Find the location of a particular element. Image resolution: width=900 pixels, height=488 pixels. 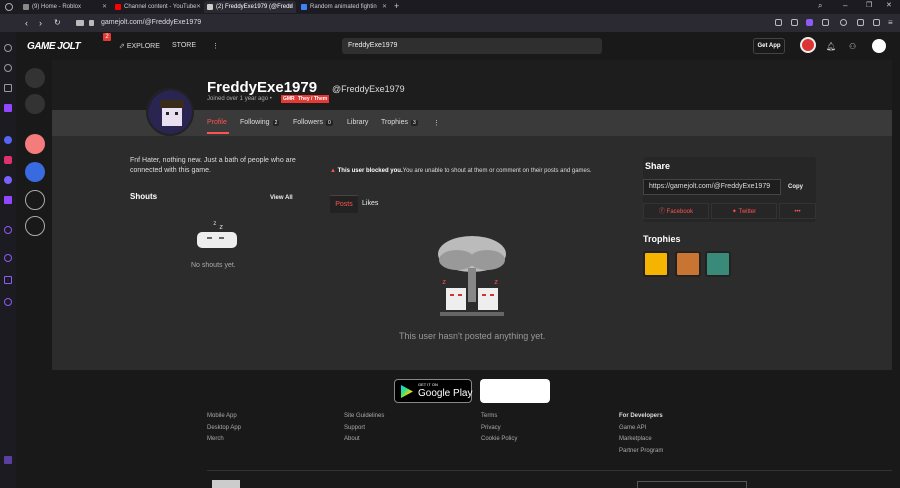

fnf-community-icon is located at coordinates (35, 172).